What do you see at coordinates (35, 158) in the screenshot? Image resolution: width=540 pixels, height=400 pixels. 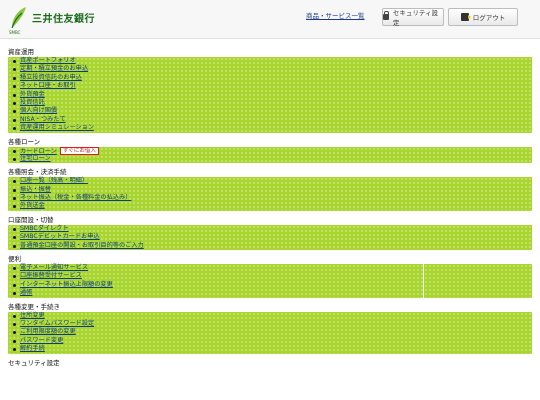 I see `menu-link: 住宅ローン` at bounding box center [35, 158].